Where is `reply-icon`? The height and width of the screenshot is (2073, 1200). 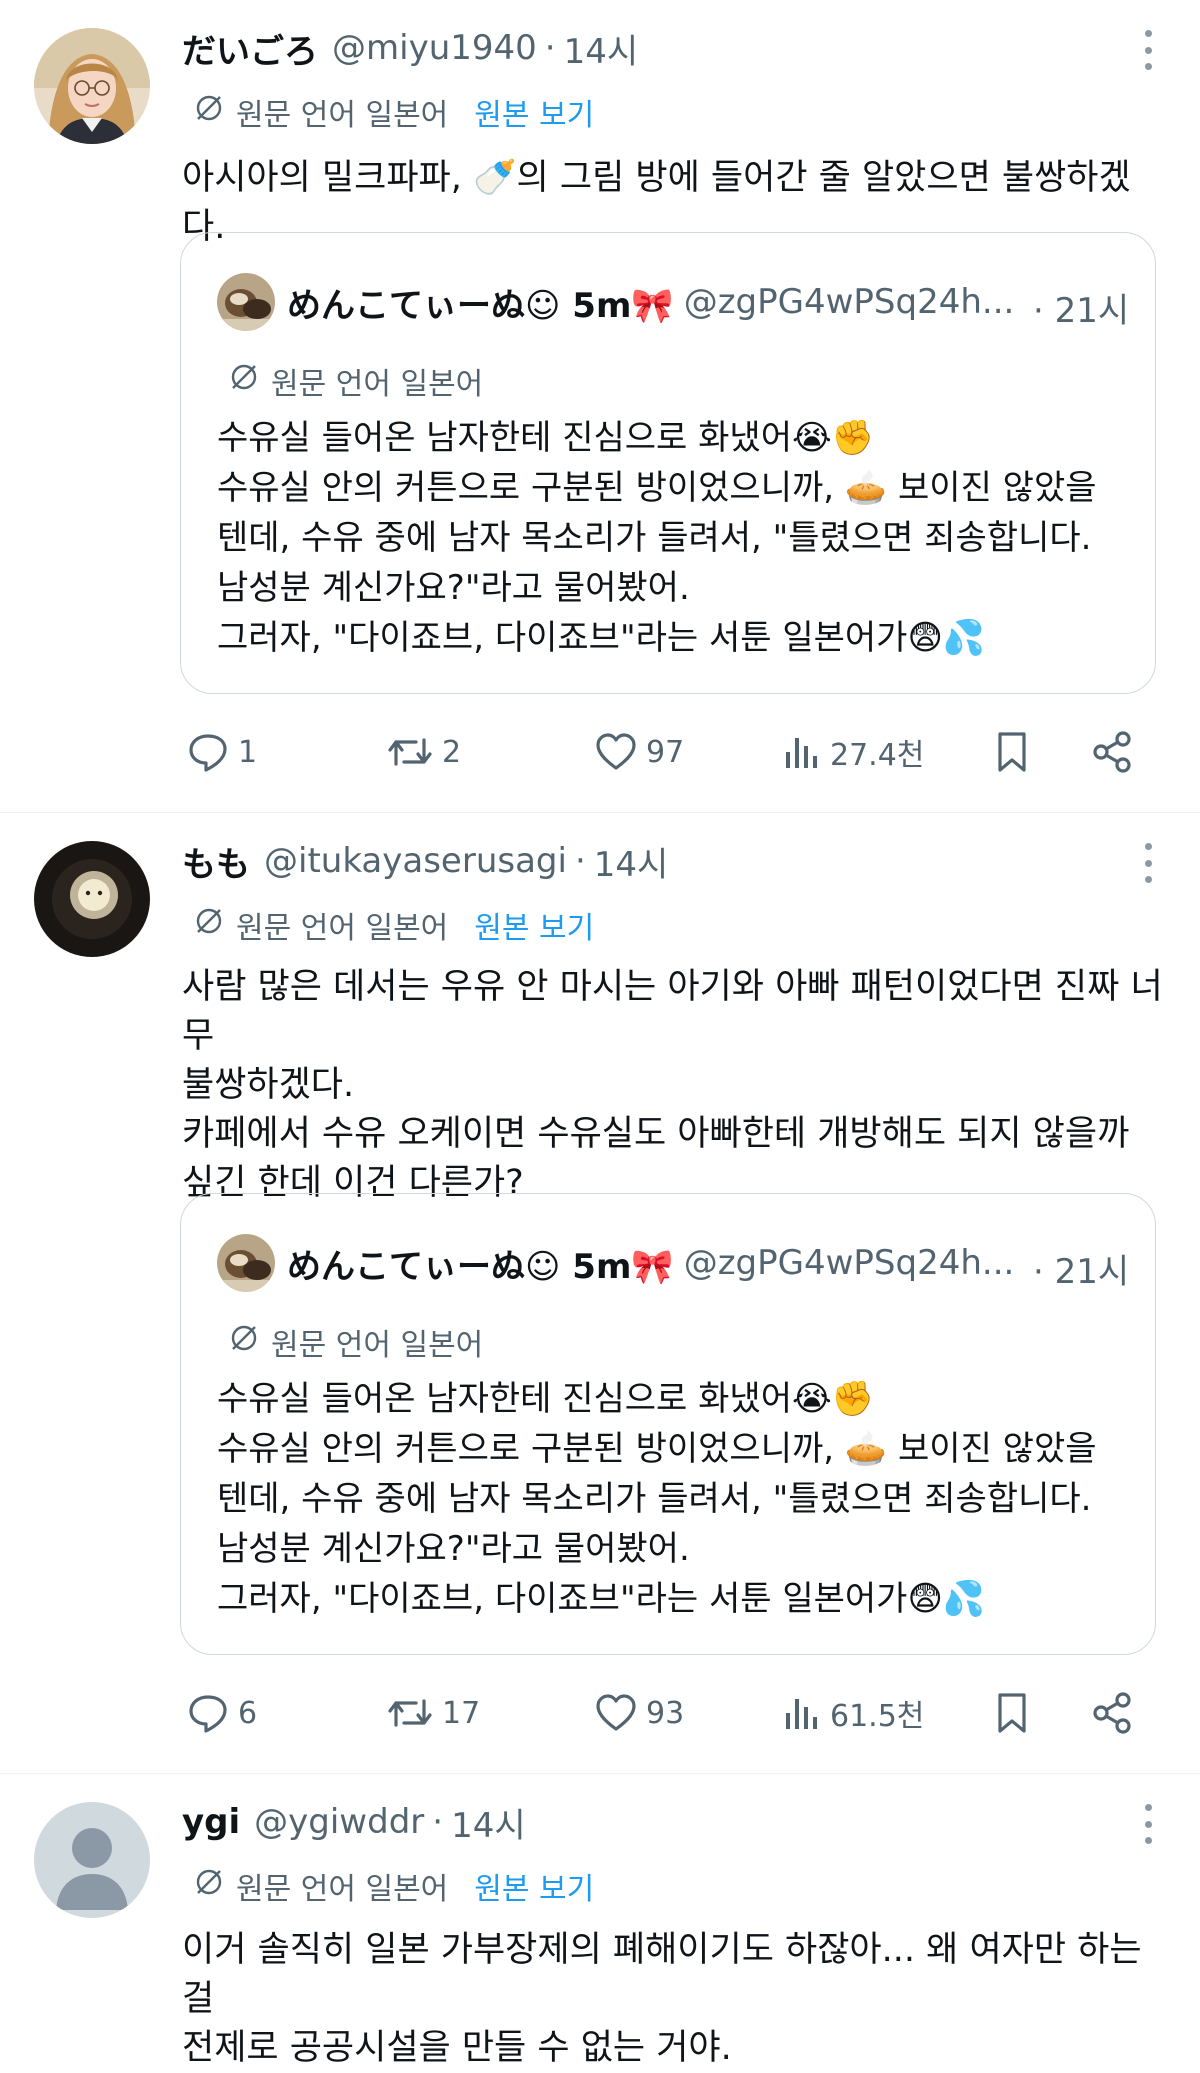 reply-icon is located at coordinates (208, 1713).